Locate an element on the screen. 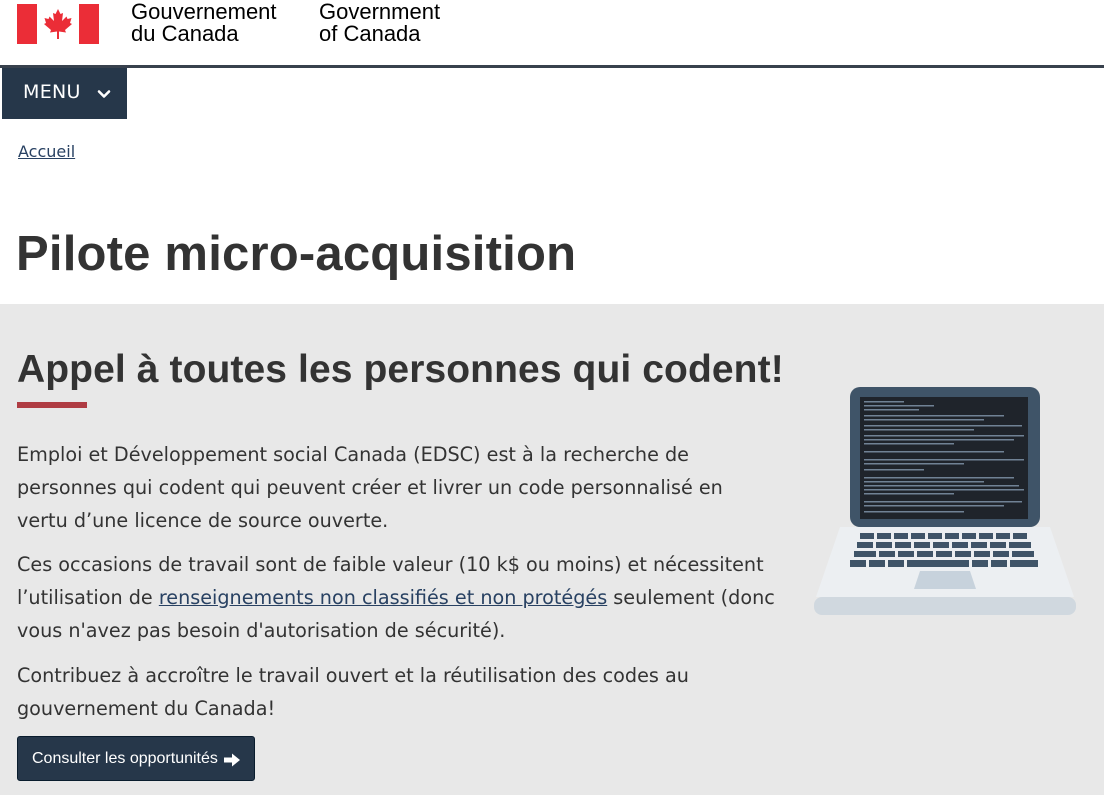 This screenshot has height=795, width=1104. signature-english: Government of Canada is located at coordinates (379, 23).